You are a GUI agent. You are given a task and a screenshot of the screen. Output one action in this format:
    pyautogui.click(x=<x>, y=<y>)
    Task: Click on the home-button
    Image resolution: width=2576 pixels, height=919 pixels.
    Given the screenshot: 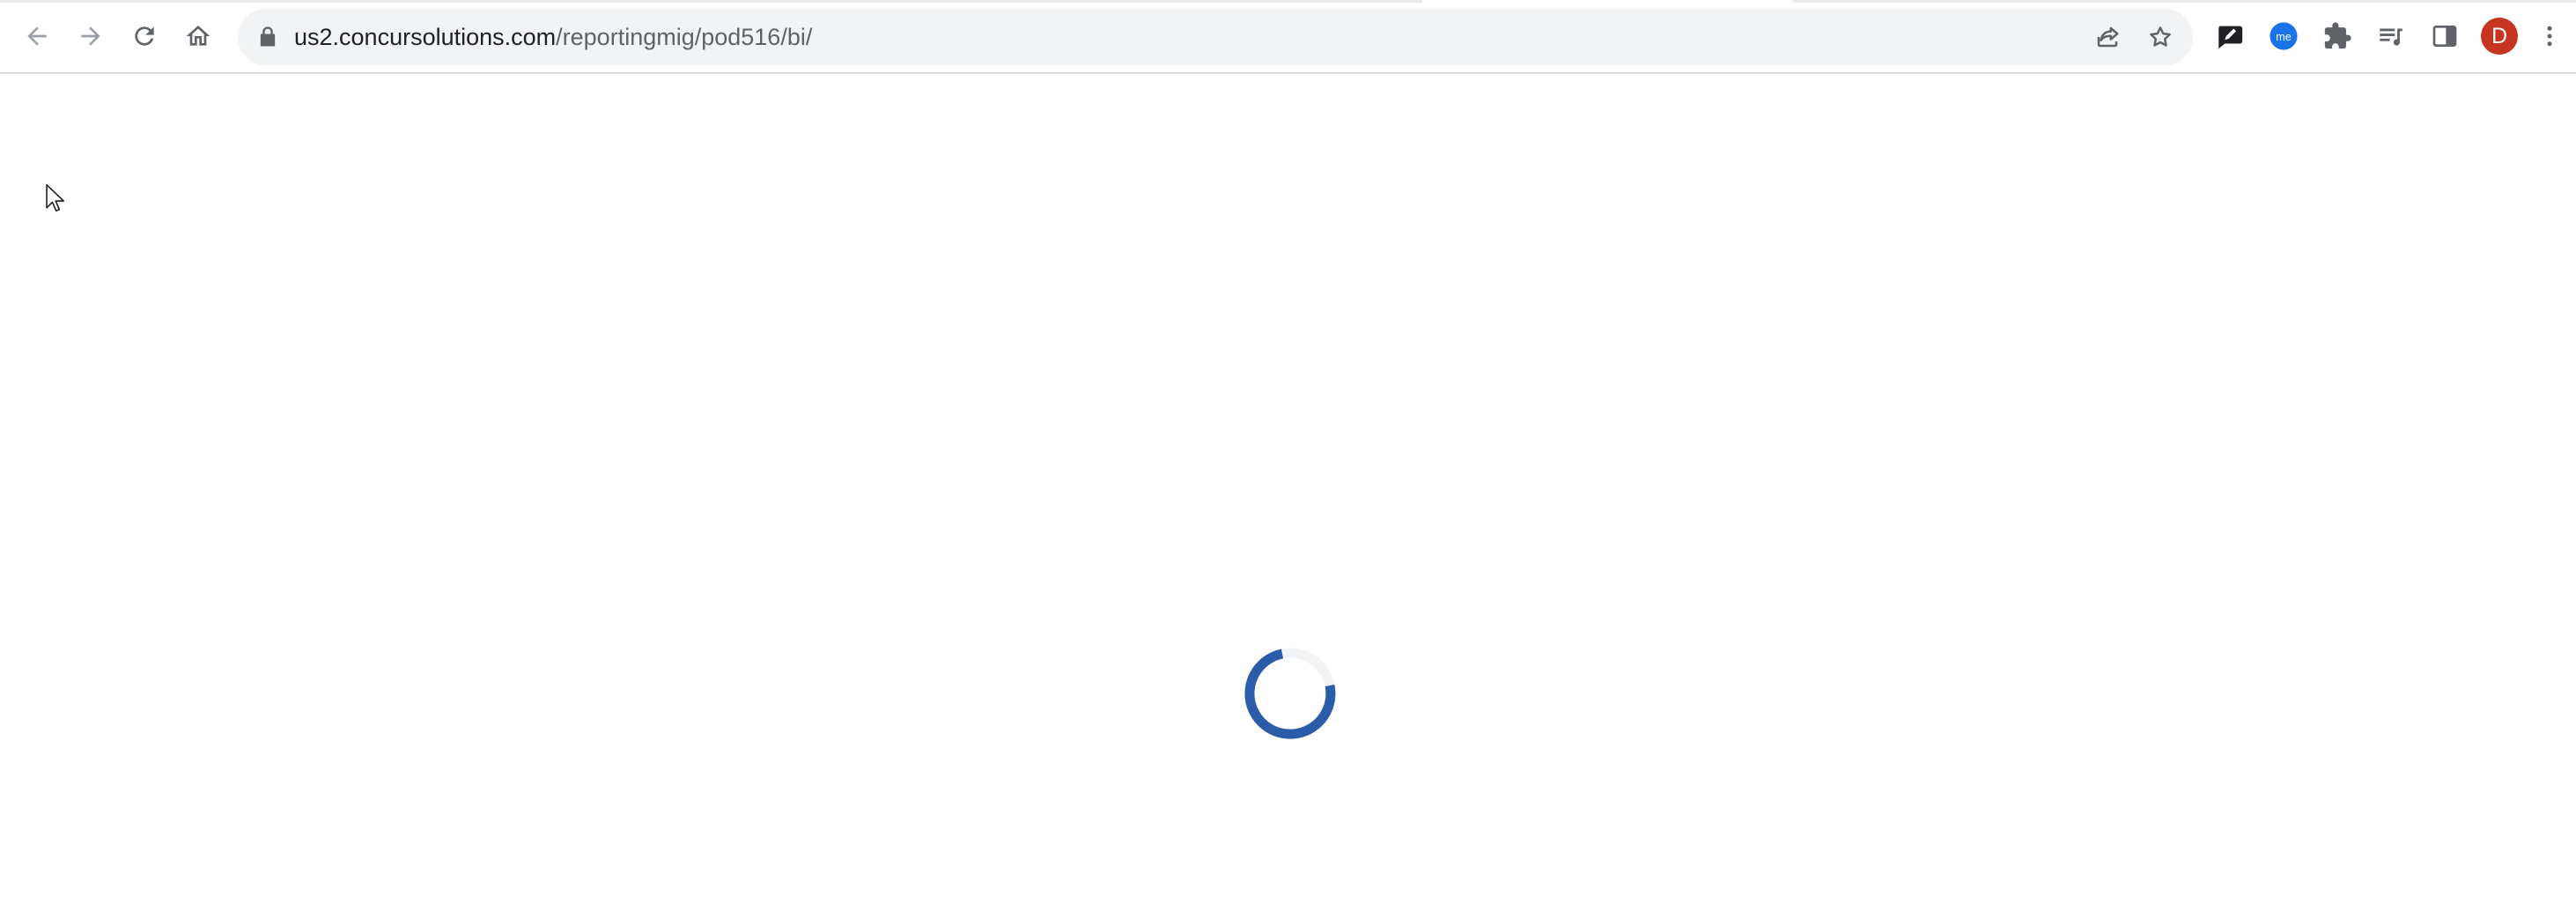 What is the action you would take?
    pyautogui.click(x=198, y=36)
    